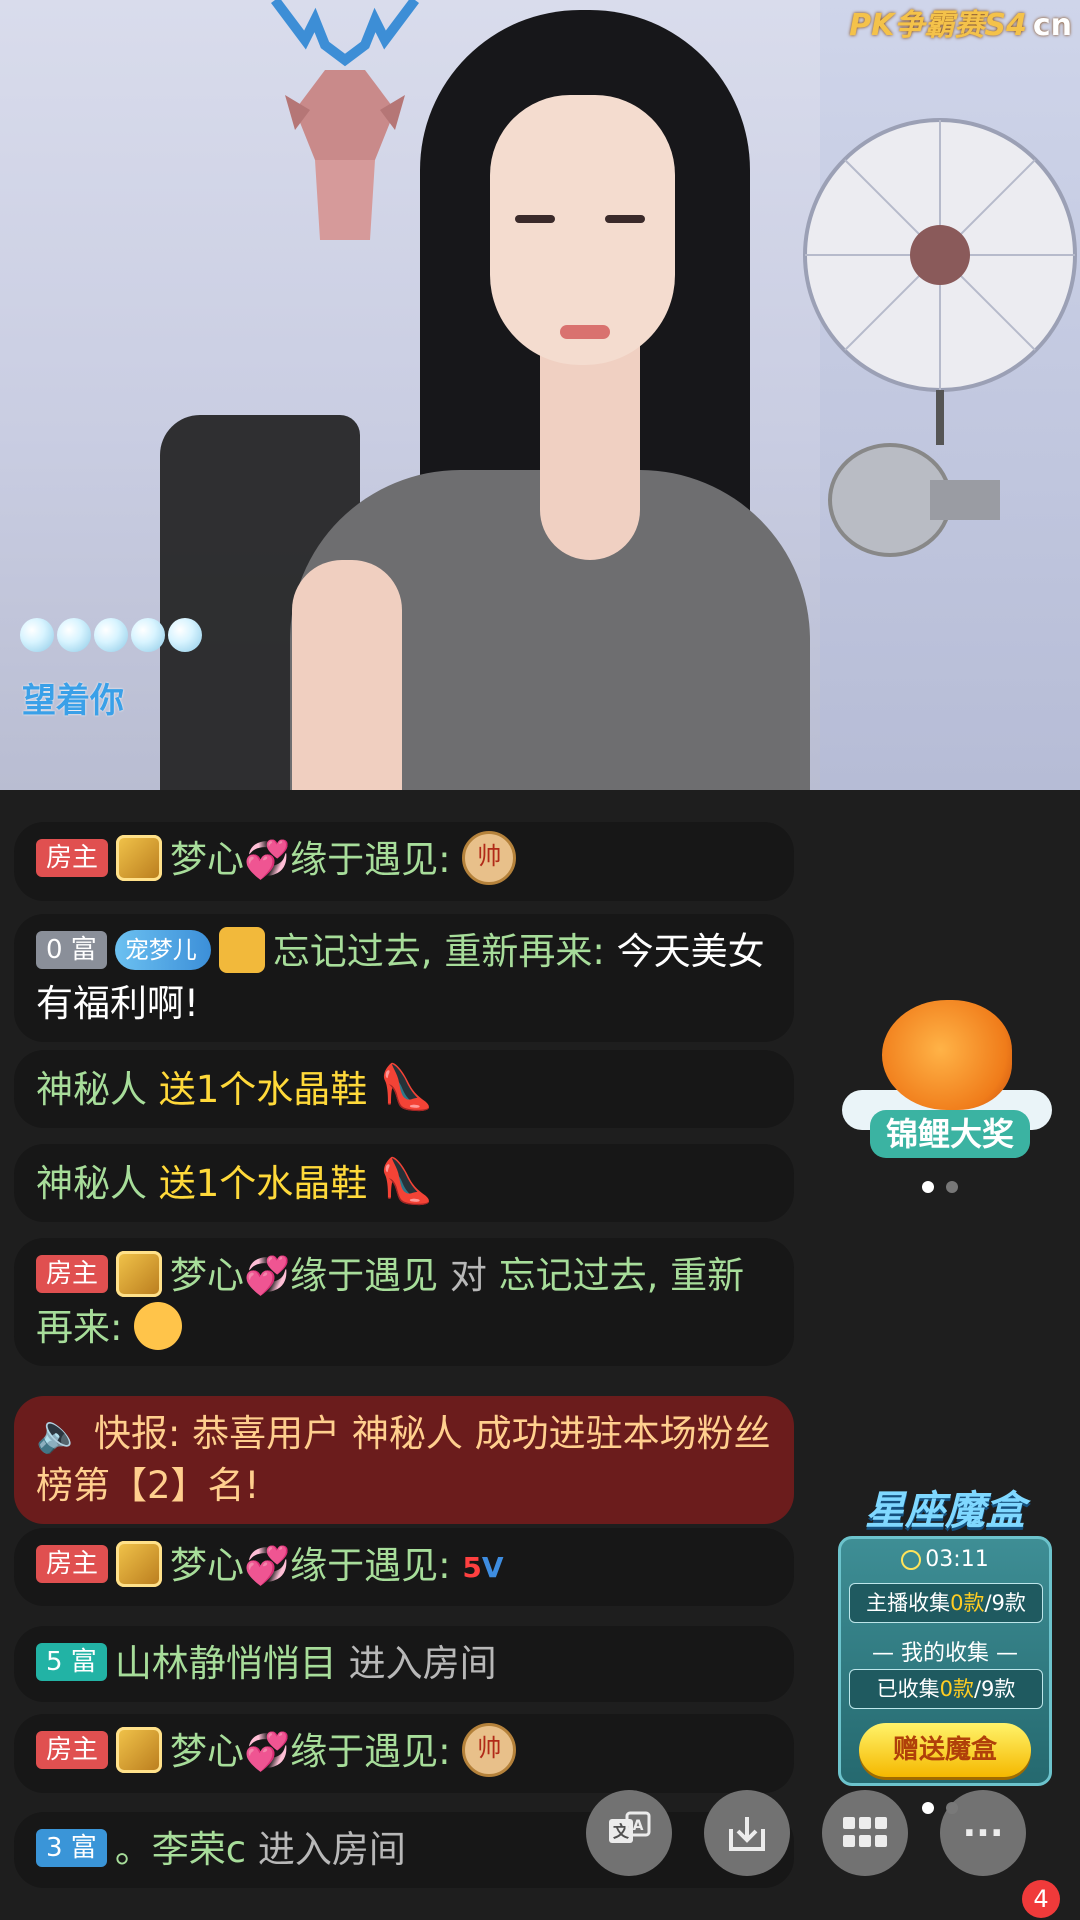  What do you see at coordinates (59, 1433) in the screenshot?
I see `speaker-icon: 🔈` at bounding box center [59, 1433].